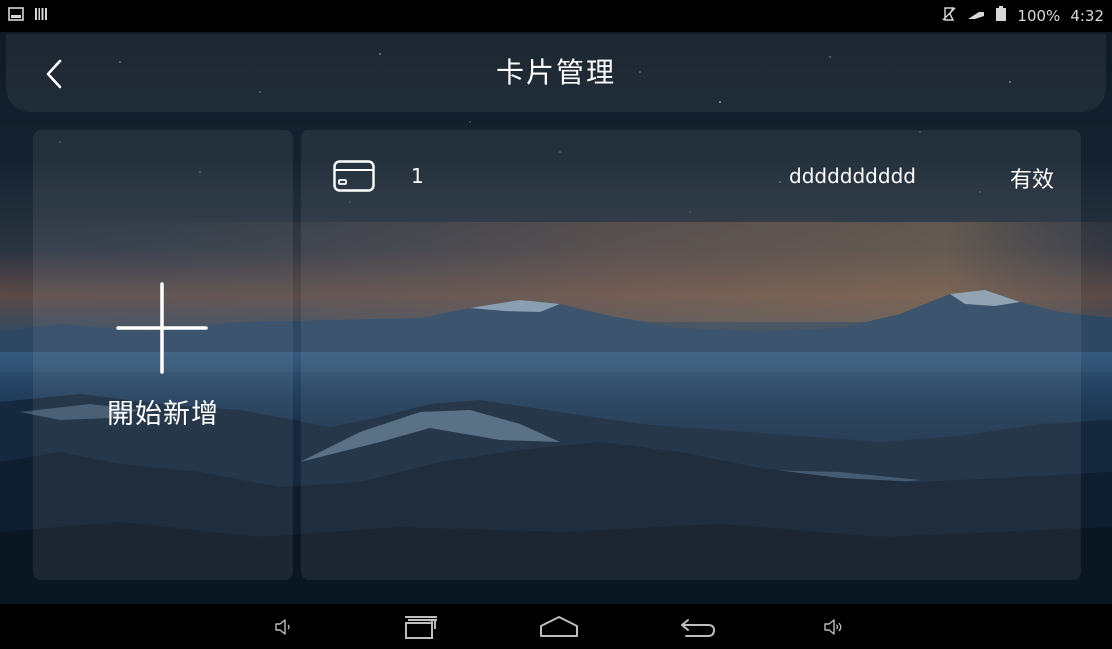 Image resolution: width=1112 pixels, height=649 pixels. Describe the element at coordinates (16, 16) in the screenshot. I see `picture-icon` at that location.